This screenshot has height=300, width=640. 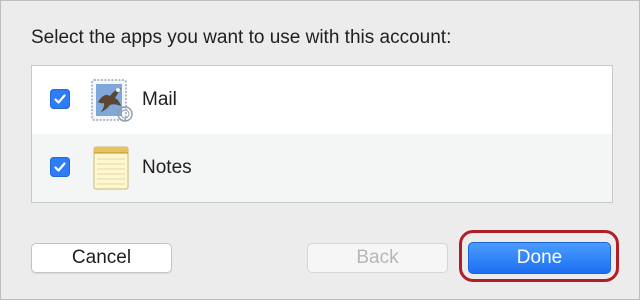 What do you see at coordinates (159, 99) in the screenshot?
I see `mail-label: Mail` at bounding box center [159, 99].